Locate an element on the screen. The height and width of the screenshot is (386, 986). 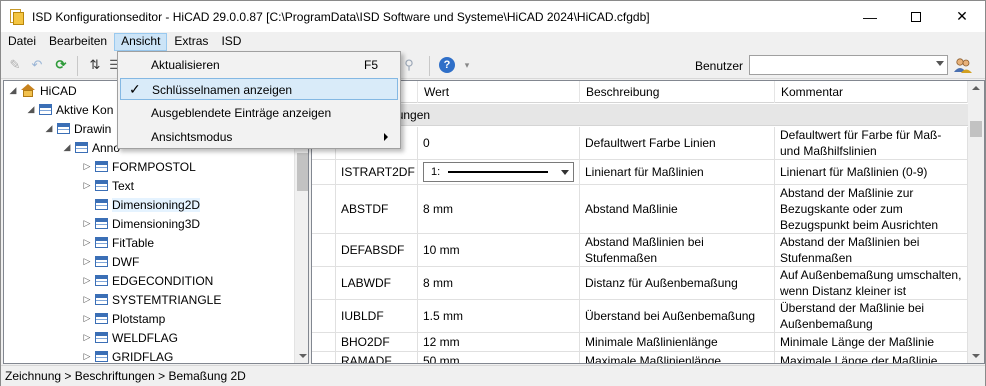
value-cell: 1: is located at coordinates (499, 172).